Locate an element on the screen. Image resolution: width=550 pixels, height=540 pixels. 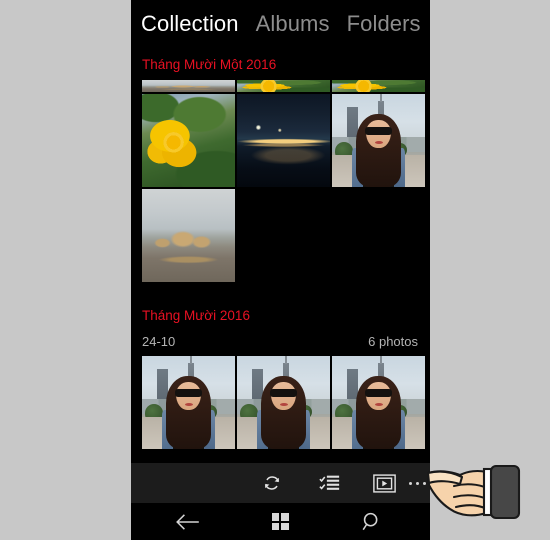
tab-collection: Collection is located at coordinates (190, 24).